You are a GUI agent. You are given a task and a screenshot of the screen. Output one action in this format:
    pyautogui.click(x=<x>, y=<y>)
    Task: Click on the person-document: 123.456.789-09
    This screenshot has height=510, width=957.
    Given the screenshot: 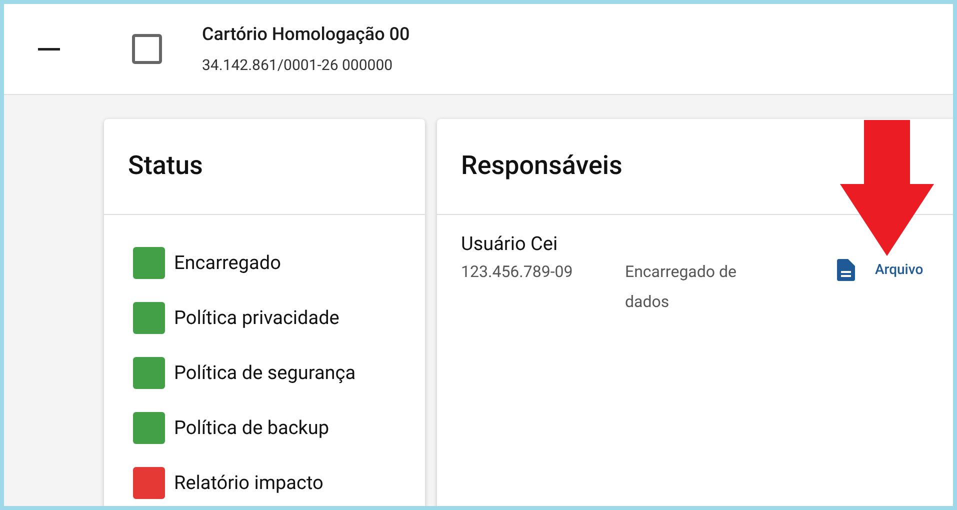 What is the action you would take?
    pyautogui.click(x=517, y=272)
    